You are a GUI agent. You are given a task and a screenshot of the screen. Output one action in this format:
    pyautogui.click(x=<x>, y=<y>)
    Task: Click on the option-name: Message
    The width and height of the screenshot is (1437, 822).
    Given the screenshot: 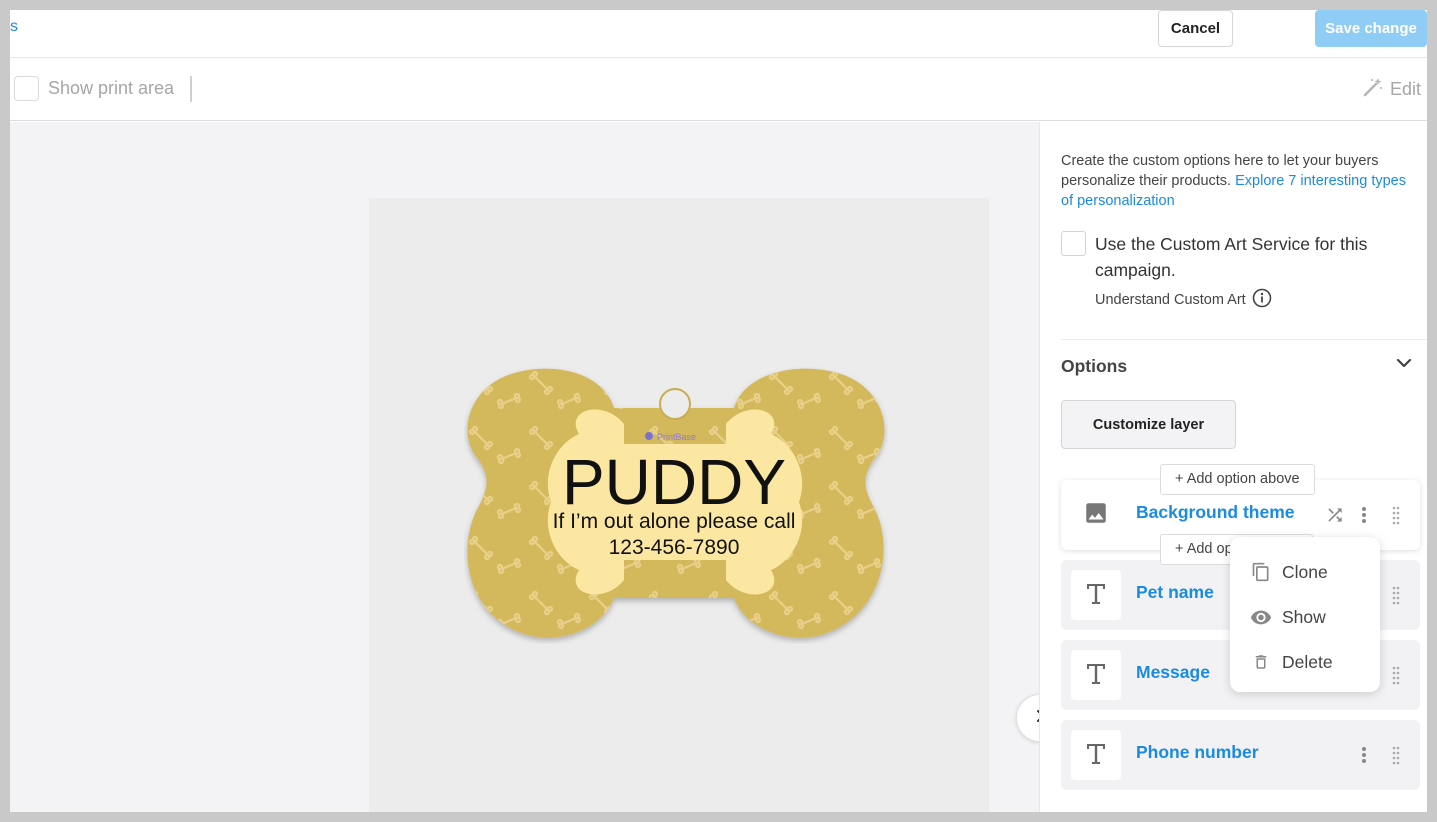 What is the action you would take?
    pyautogui.click(x=1173, y=672)
    